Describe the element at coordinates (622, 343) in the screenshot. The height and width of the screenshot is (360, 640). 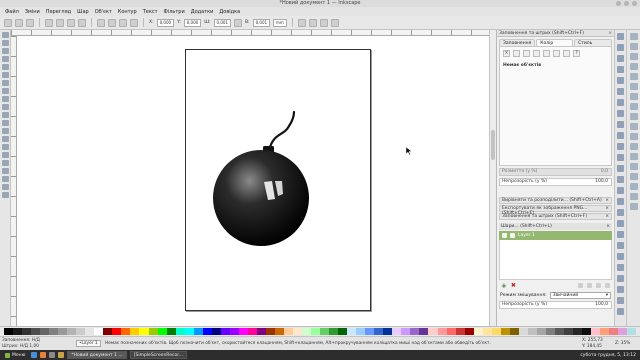
I see `zoom-indicator: Z: 35%` at that location.